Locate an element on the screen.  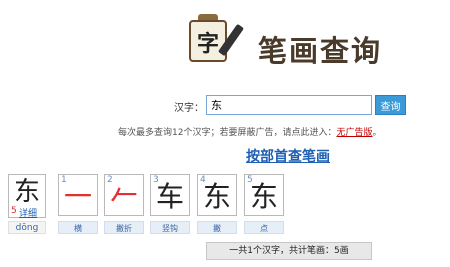
stroke-count: 5 is located at coordinates (14, 211).